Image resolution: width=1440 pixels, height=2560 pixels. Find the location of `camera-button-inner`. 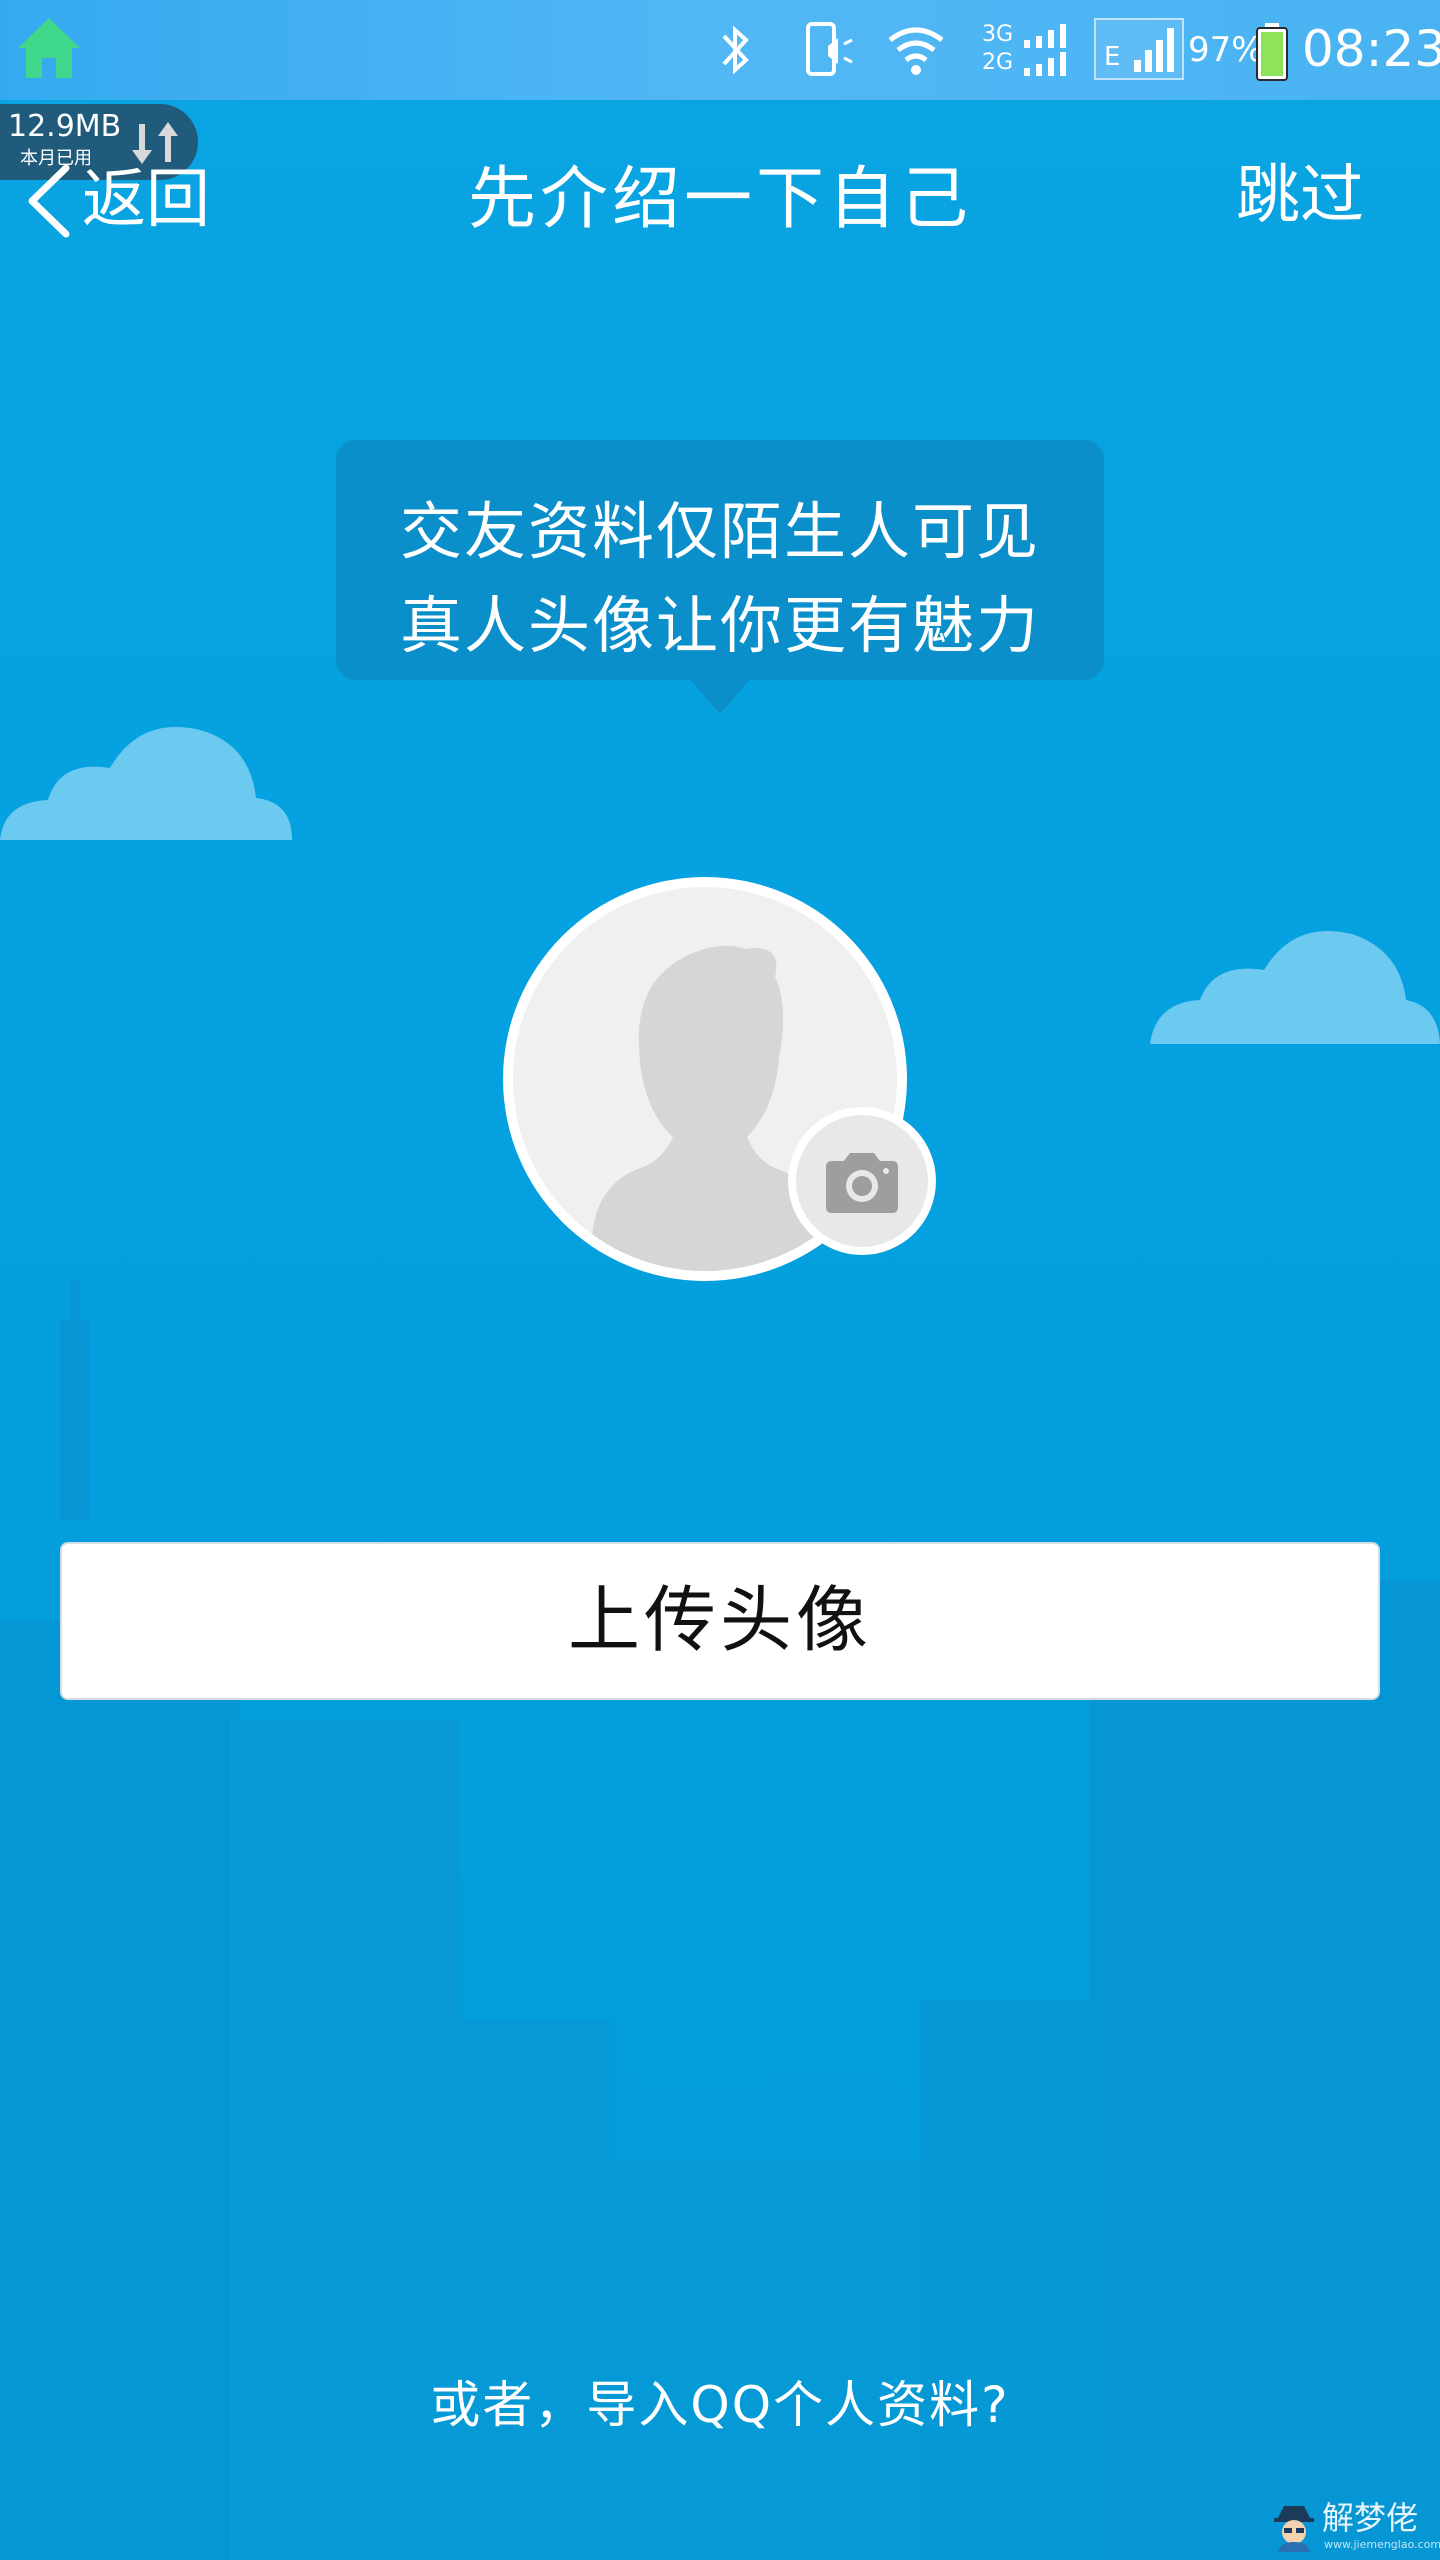

camera-button-inner is located at coordinates (862, 1181).